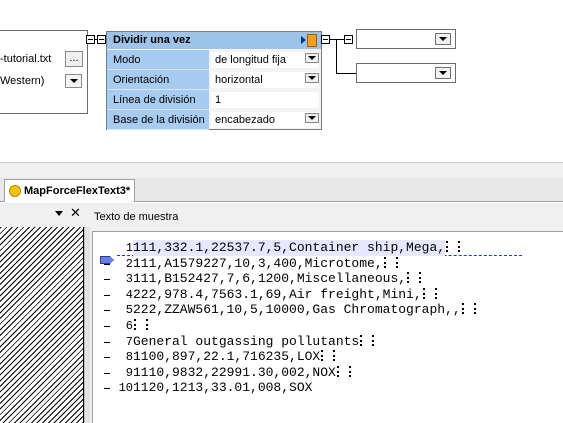 The image size is (563, 423). What do you see at coordinates (296, 326) in the screenshot?
I see `text-line: 6` at bounding box center [296, 326].